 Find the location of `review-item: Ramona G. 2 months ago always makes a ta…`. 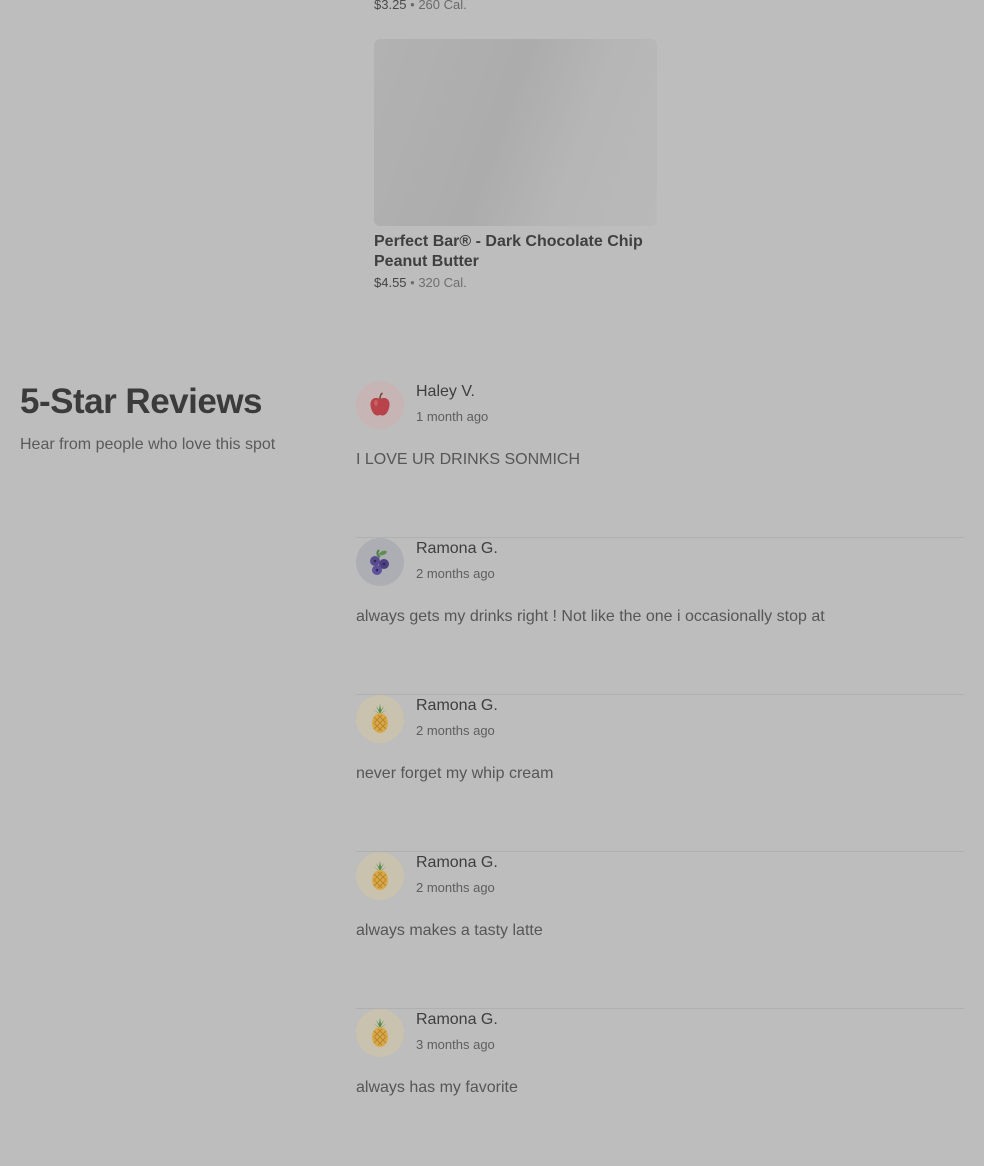

review-item: Ramona G. 2 months ago always makes a ta… is located at coordinates (660, 930).